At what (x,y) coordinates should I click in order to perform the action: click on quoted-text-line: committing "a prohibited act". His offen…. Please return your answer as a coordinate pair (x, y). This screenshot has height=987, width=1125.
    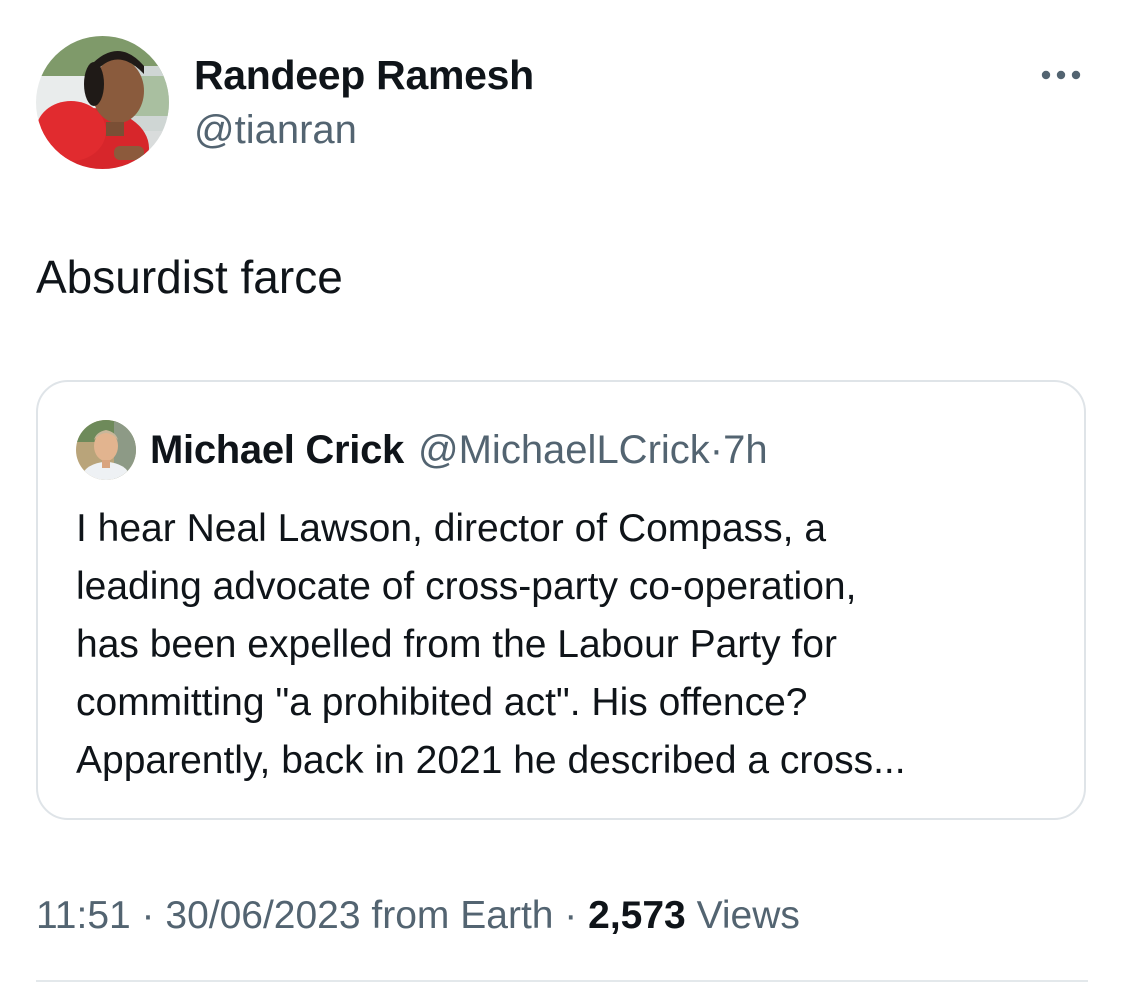
    Looking at the image, I should click on (442, 702).